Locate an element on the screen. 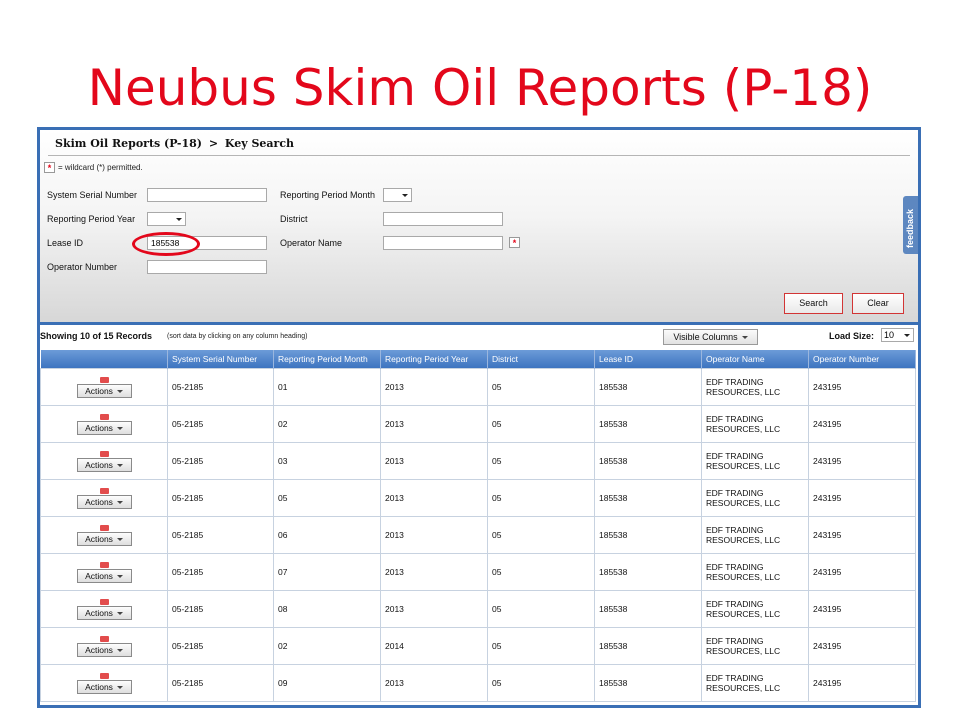 This screenshot has width=960, height=720. system-serial-number-input is located at coordinates (207, 195).